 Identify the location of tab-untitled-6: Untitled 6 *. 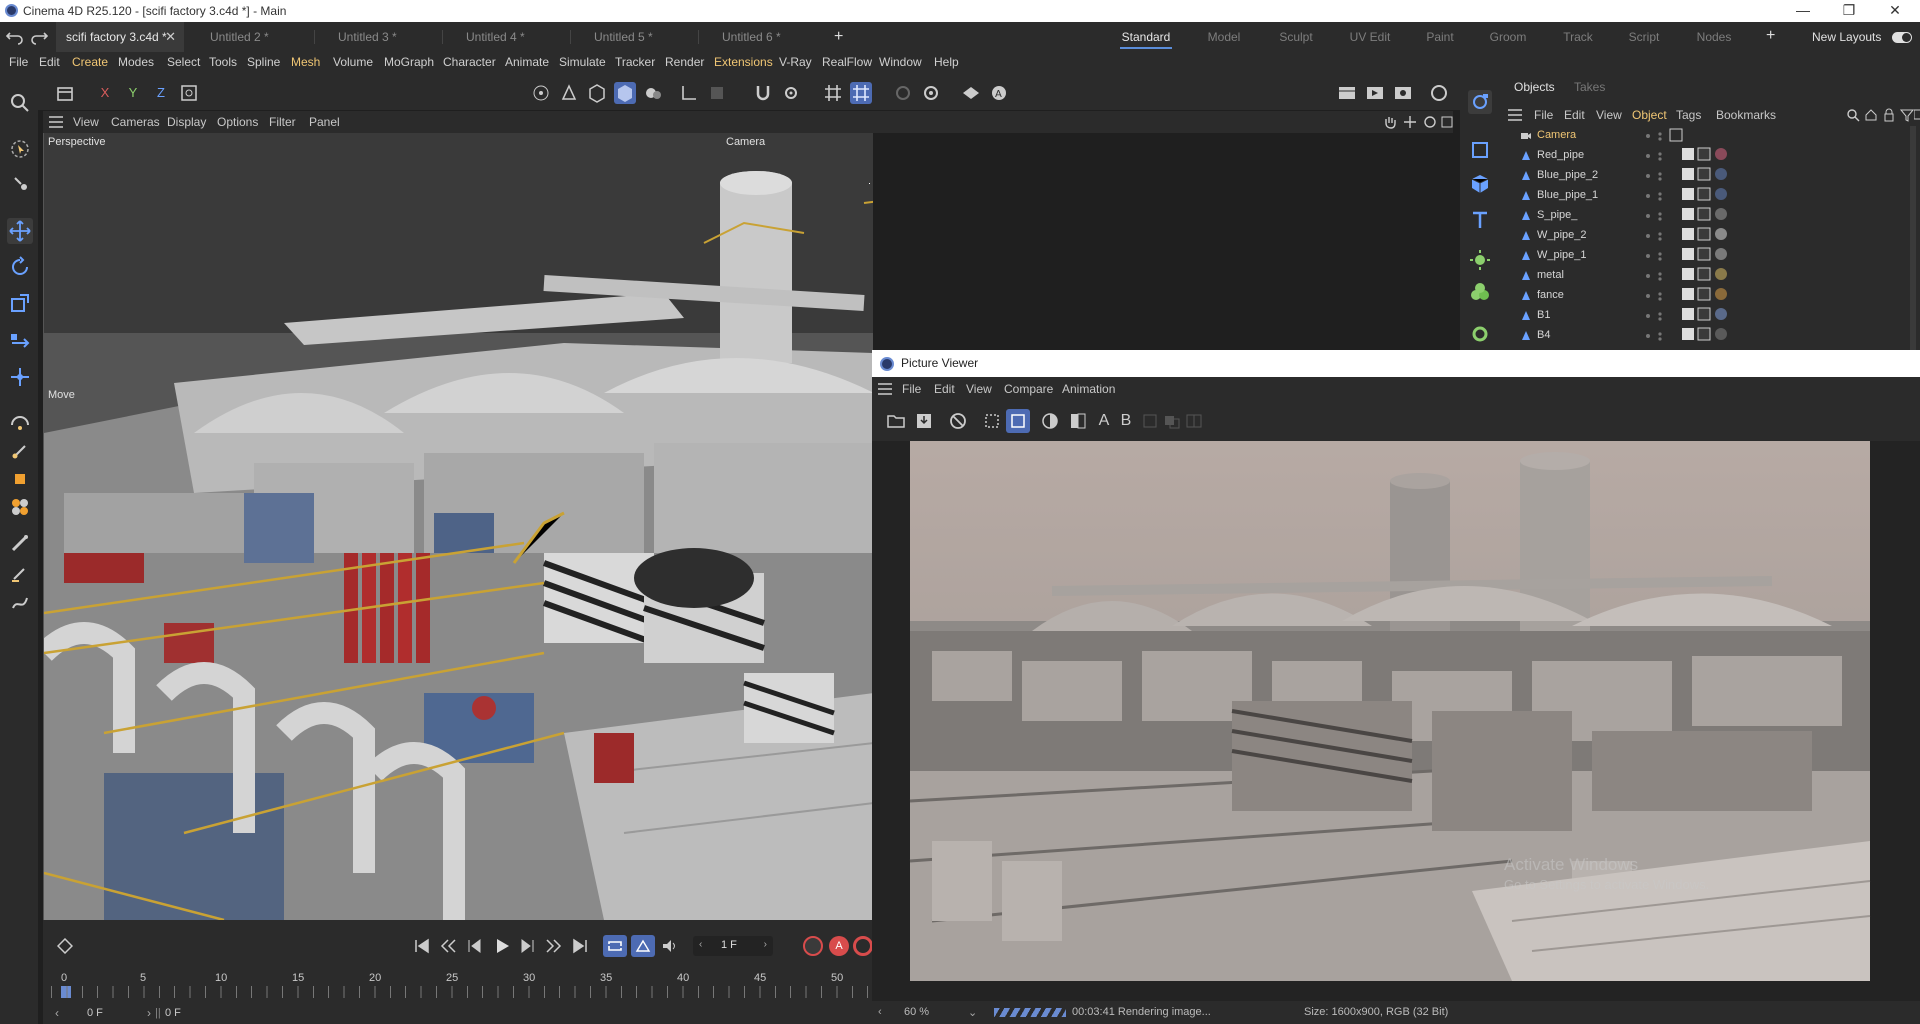
(767, 37).